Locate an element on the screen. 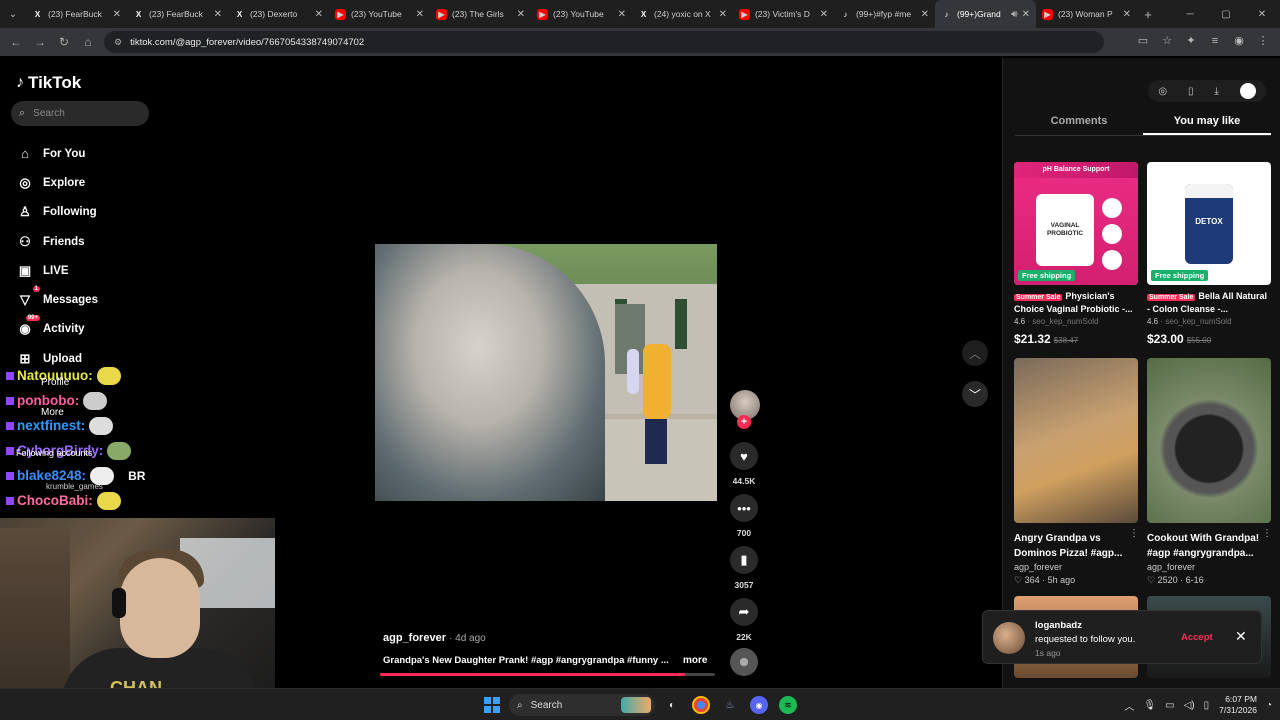 This screenshot has height=720, width=1280. video-player is located at coordinates (546, 372).